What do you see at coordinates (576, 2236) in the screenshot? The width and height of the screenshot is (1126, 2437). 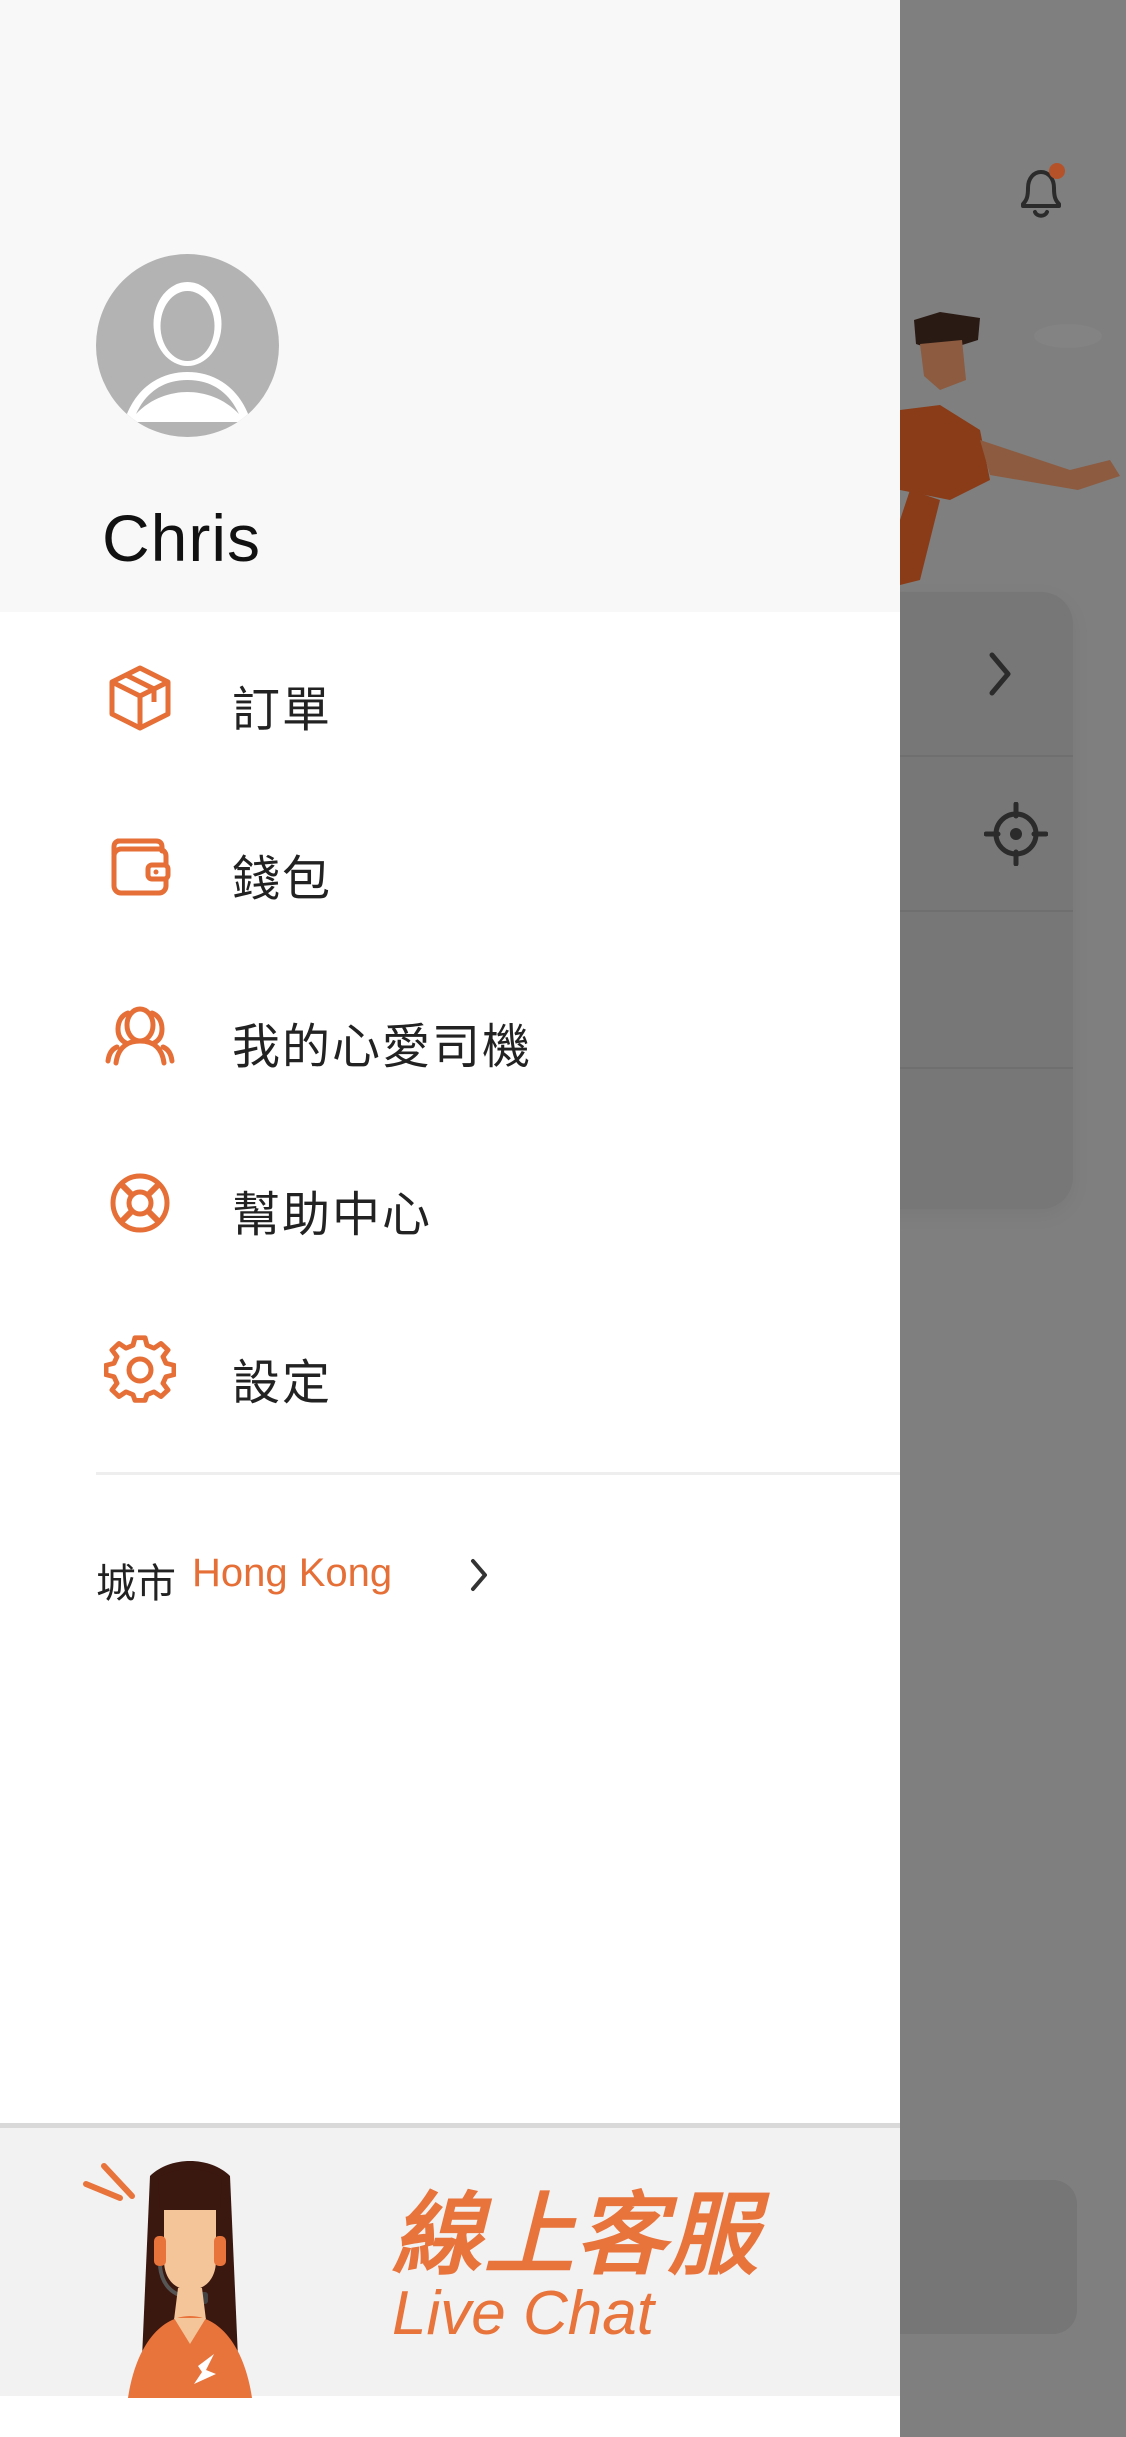 I see `live-chat-title-zh: 線上客服` at bounding box center [576, 2236].